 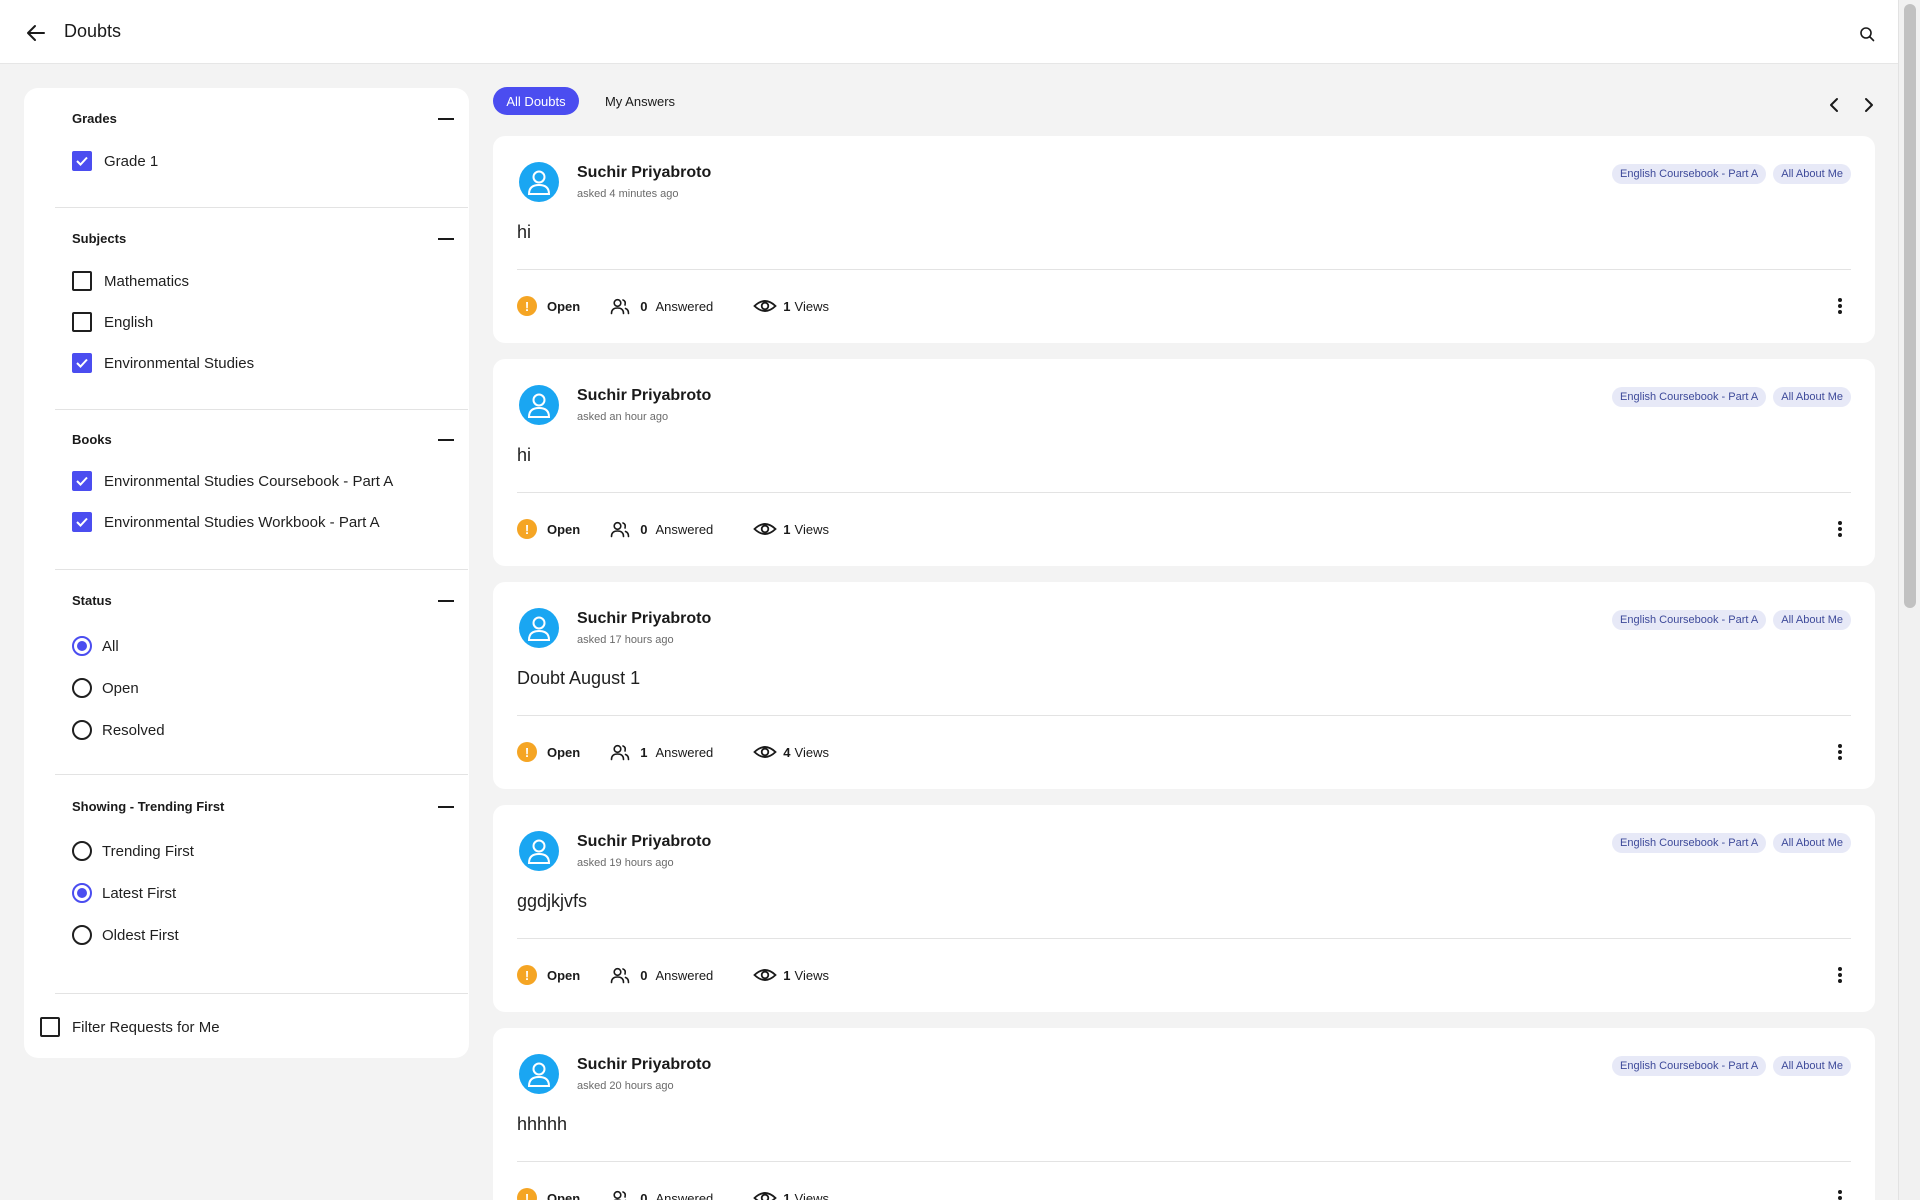 I want to click on search-button, so click(x=1867, y=34).